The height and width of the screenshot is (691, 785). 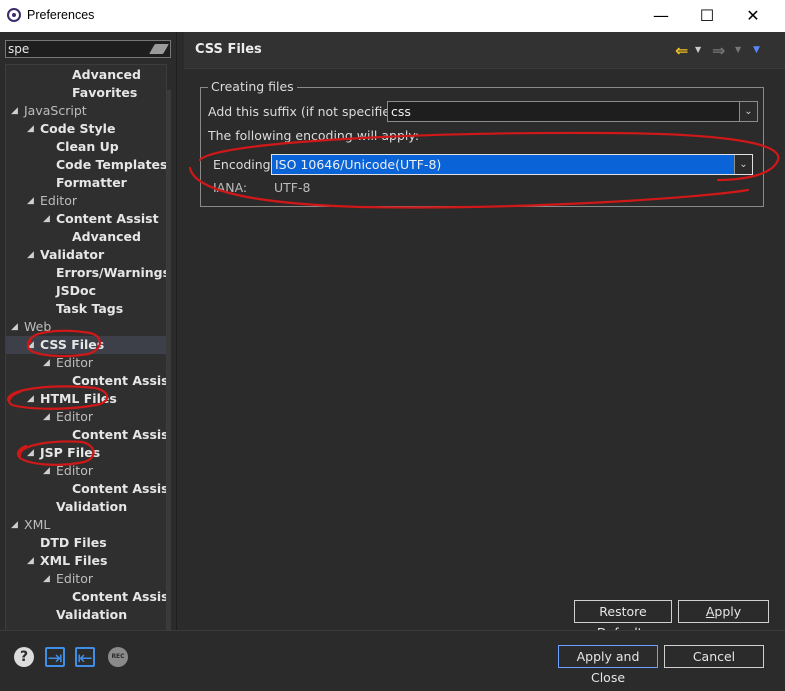 I want to click on tree-item: ◢ CSS Files, so click(x=86, y=345).